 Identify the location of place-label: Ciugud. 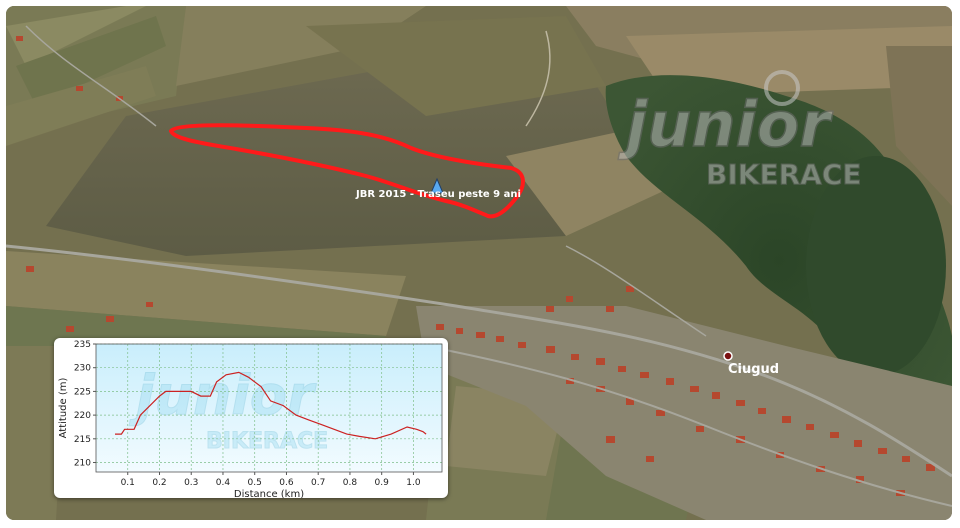
(753, 369).